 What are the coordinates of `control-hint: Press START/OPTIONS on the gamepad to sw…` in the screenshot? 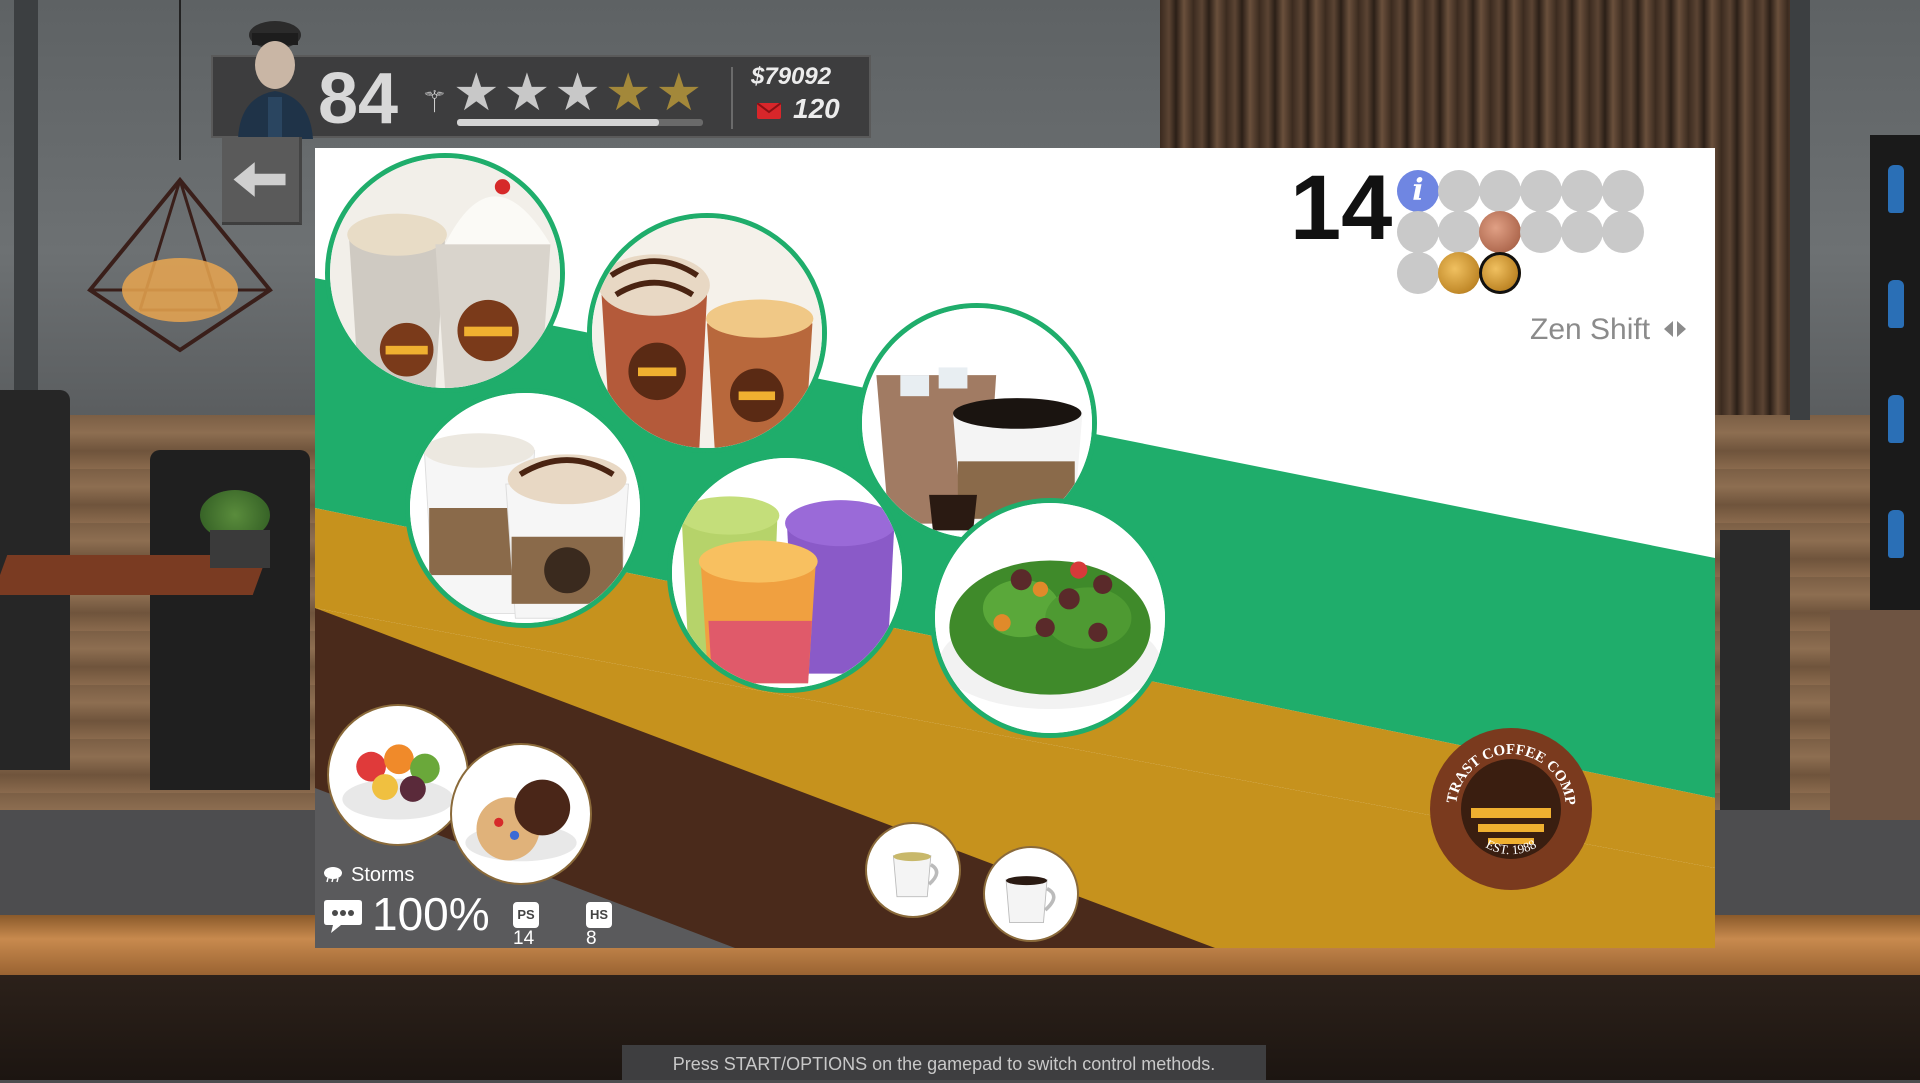 It's located at (944, 1062).